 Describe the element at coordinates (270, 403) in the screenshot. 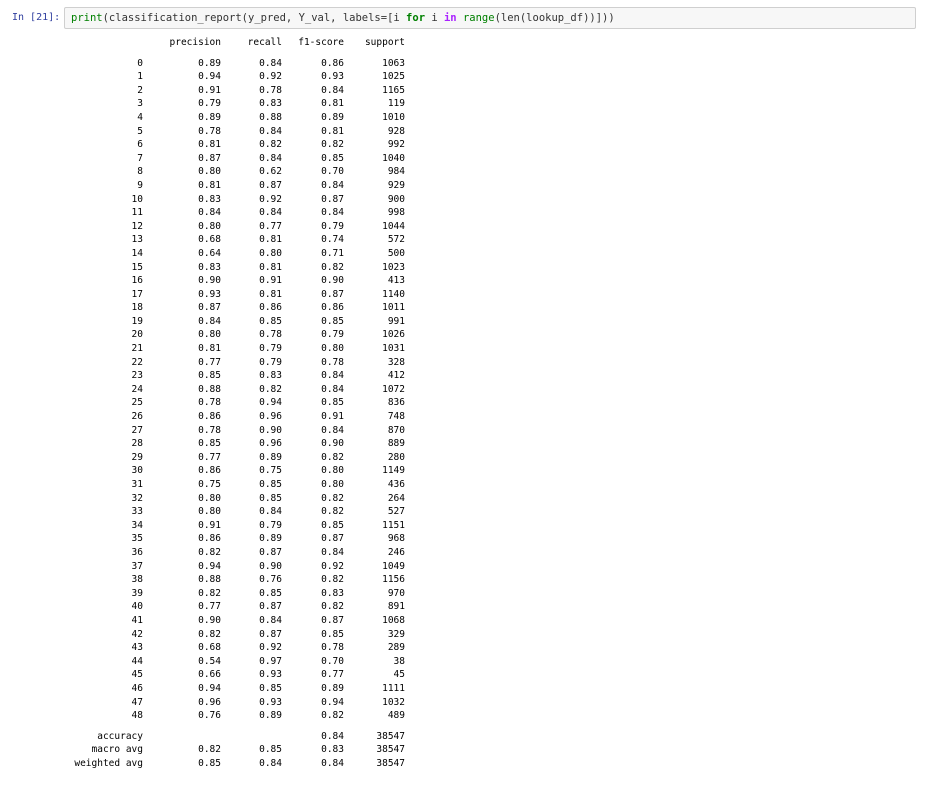

I see `cell-recall: 0.94` at that location.